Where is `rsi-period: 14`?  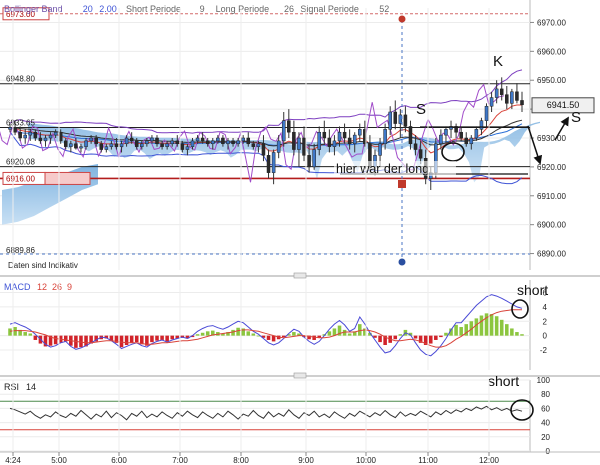 rsi-period: 14 is located at coordinates (31, 387).